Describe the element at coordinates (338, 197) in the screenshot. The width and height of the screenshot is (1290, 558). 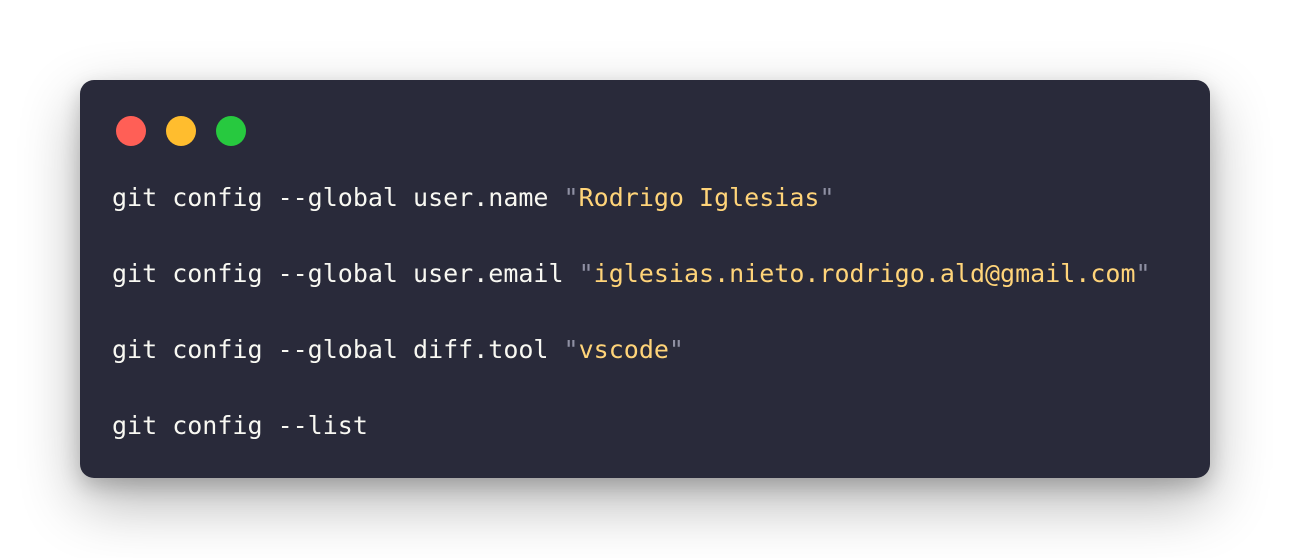
I see `command-text: git config --global user.name` at that location.